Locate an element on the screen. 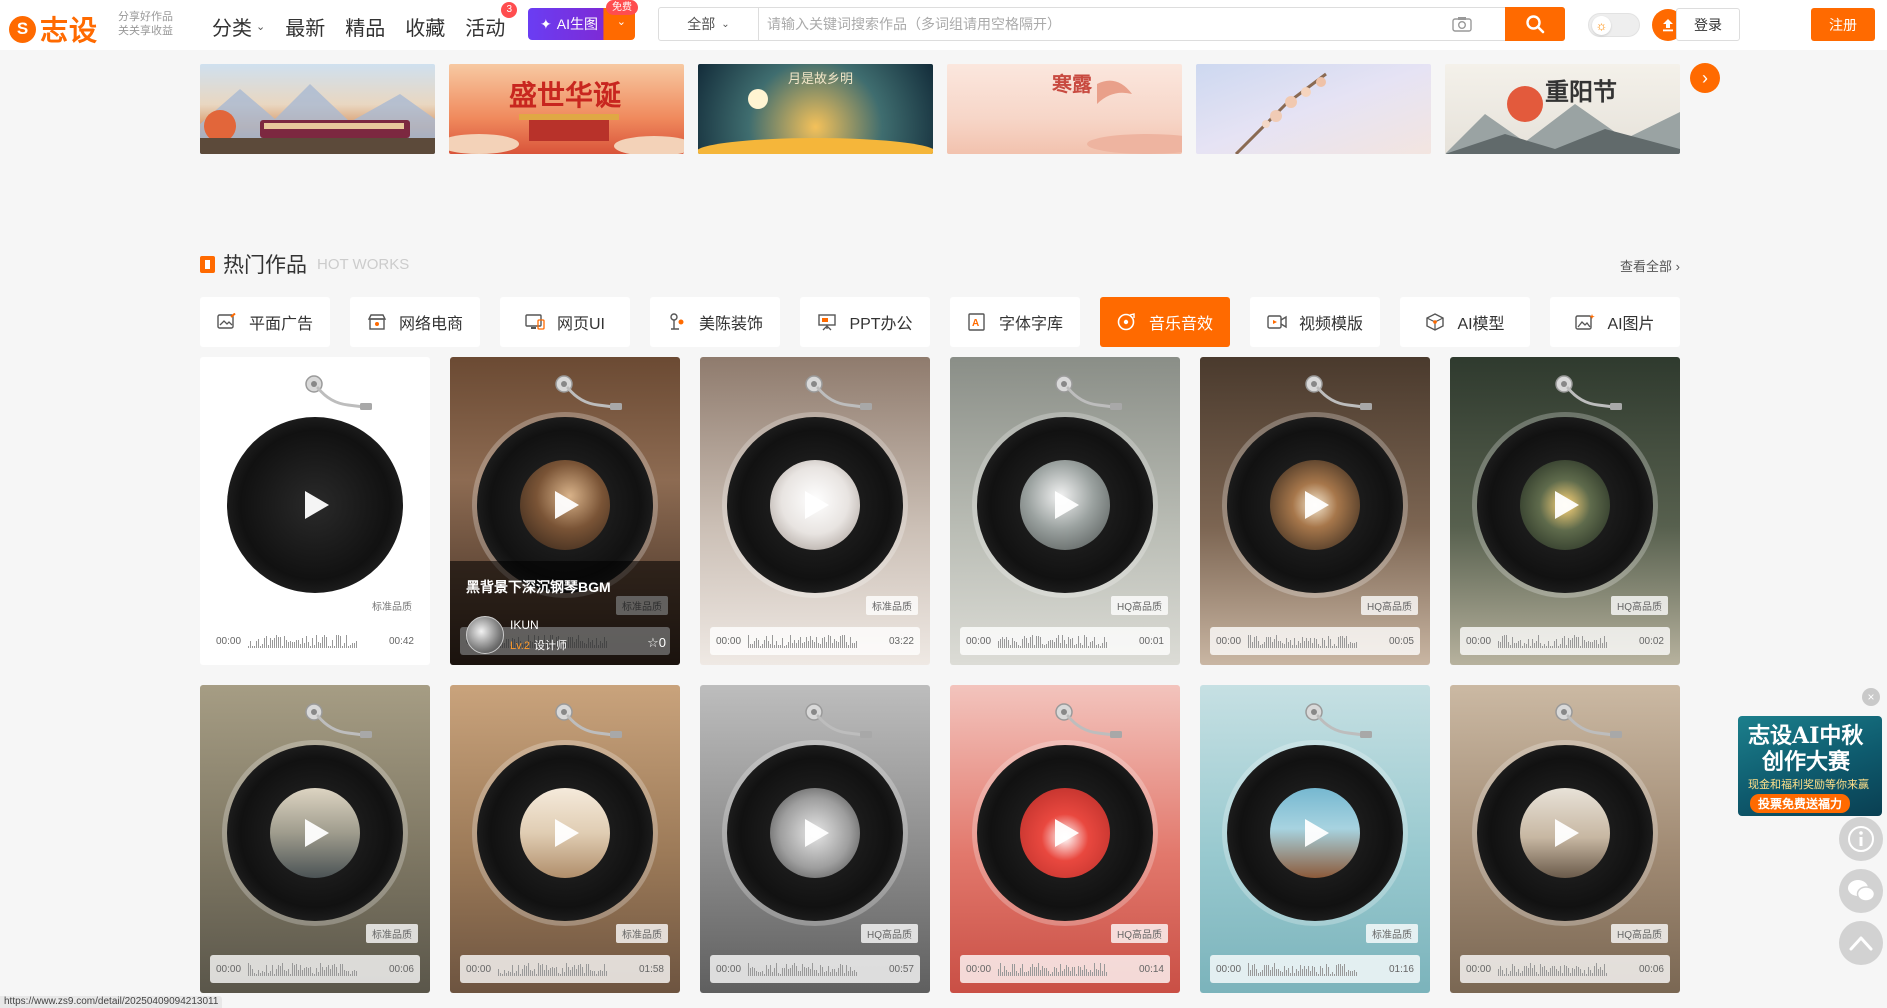 The image size is (1887, 1008). banner-item: 重阳节 is located at coordinates (1562, 109).